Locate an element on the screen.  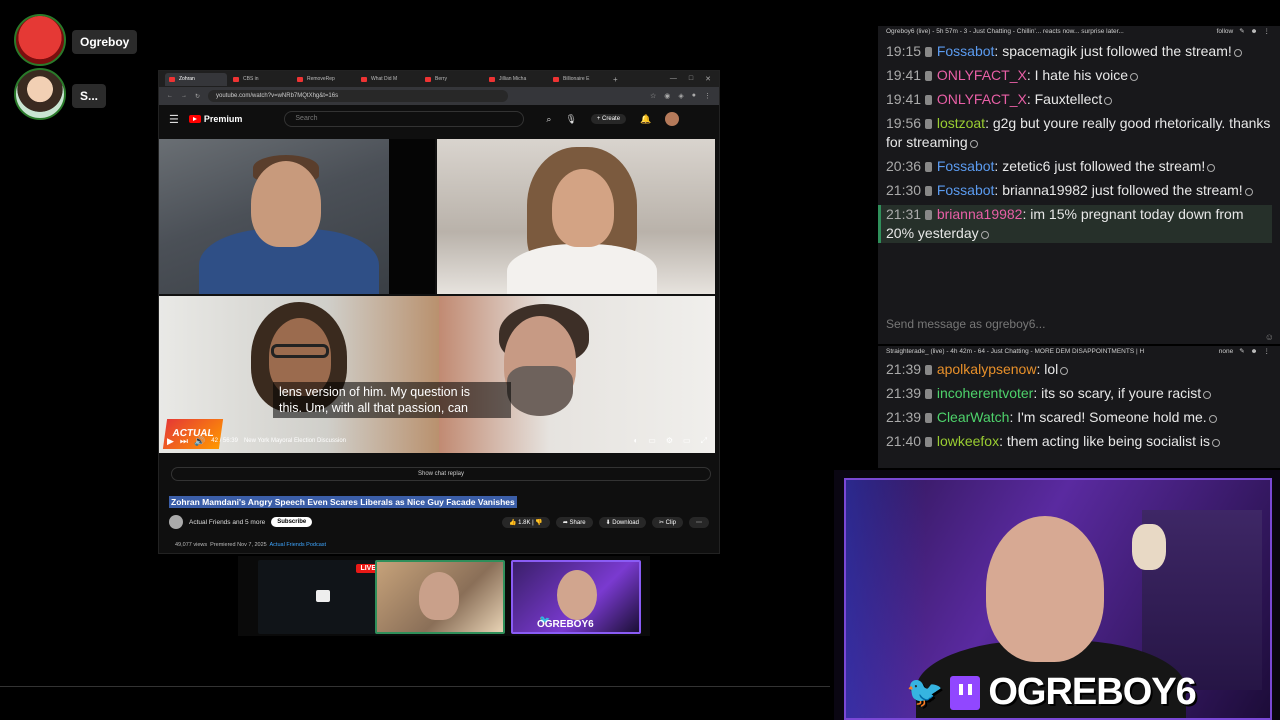
channel-avatar is located at coordinates (176, 522).